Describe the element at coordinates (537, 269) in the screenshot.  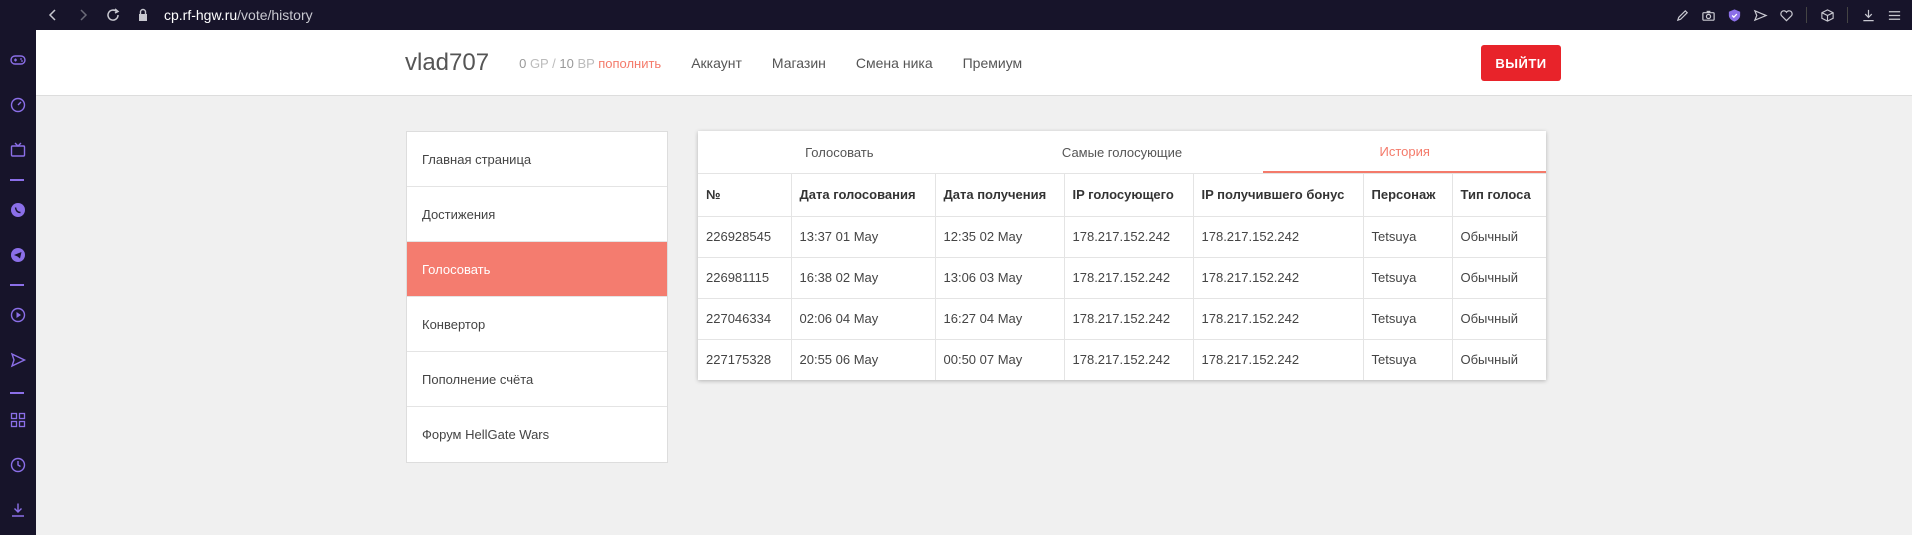
I see `menu-item-vote: Голосовать` at that location.